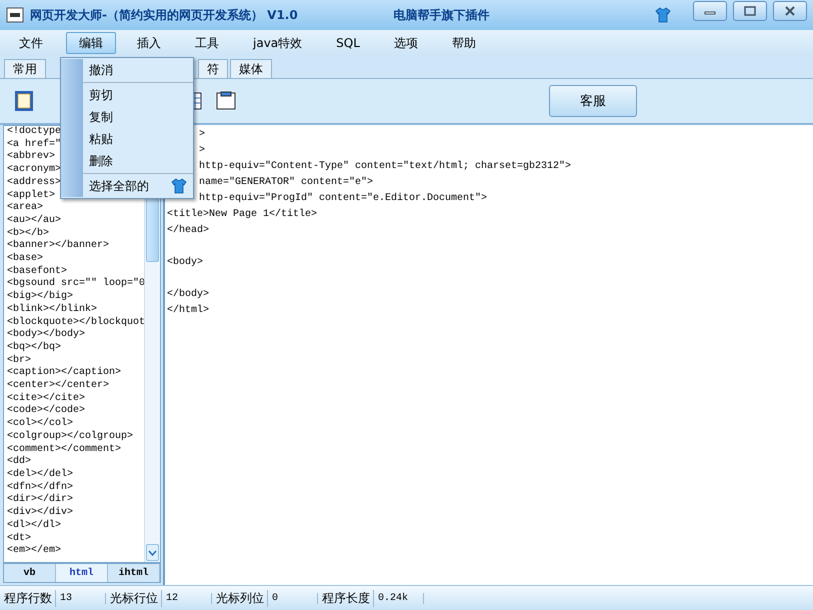 Image resolution: width=813 pixels, height=610 pixels. I want to click on code-line: <body>, so click(185, 262).